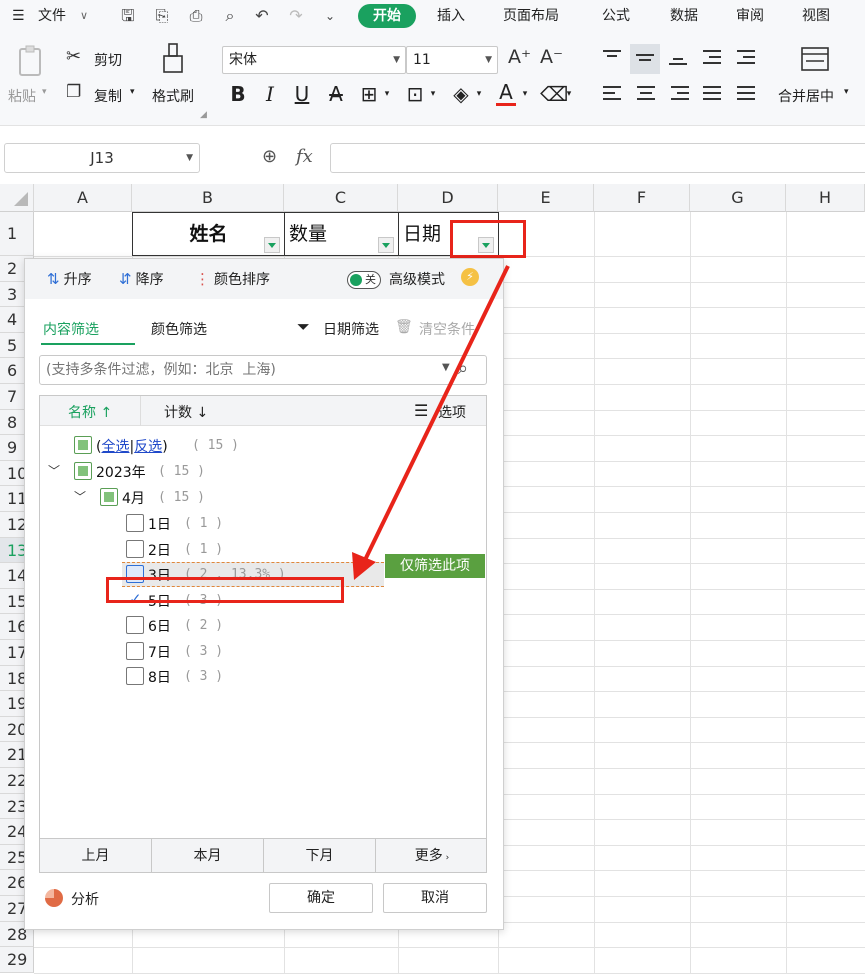  What do you see at coordinates (461, 94) in the screenshot?
I see `fill-color-icon: ◈` at bounding box center [461, 94].